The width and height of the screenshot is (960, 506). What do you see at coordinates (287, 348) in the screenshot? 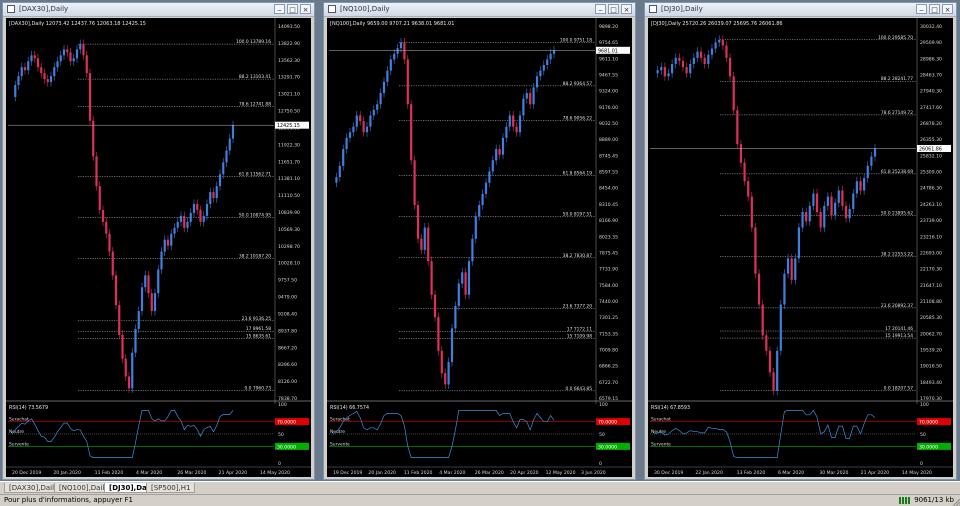
I see `price-tick-label: 8667.20` at bounding box center [287, 348].